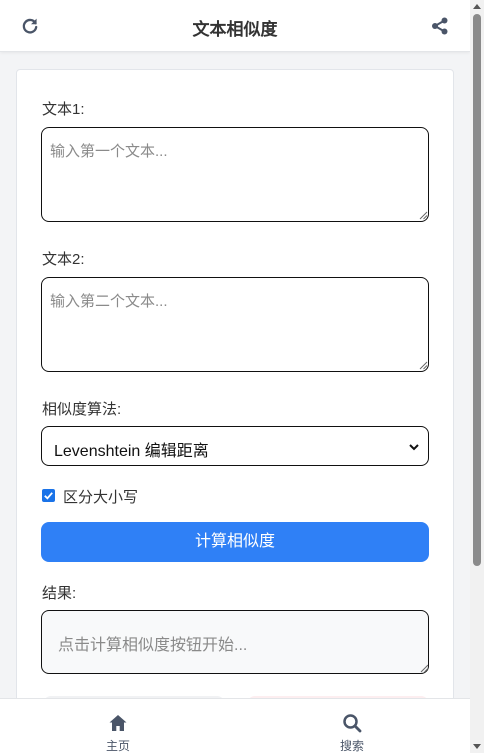  Describe the element at coordinates (351, 746) in the screenshot. I see `nav-label-search: 搜索` at that location.